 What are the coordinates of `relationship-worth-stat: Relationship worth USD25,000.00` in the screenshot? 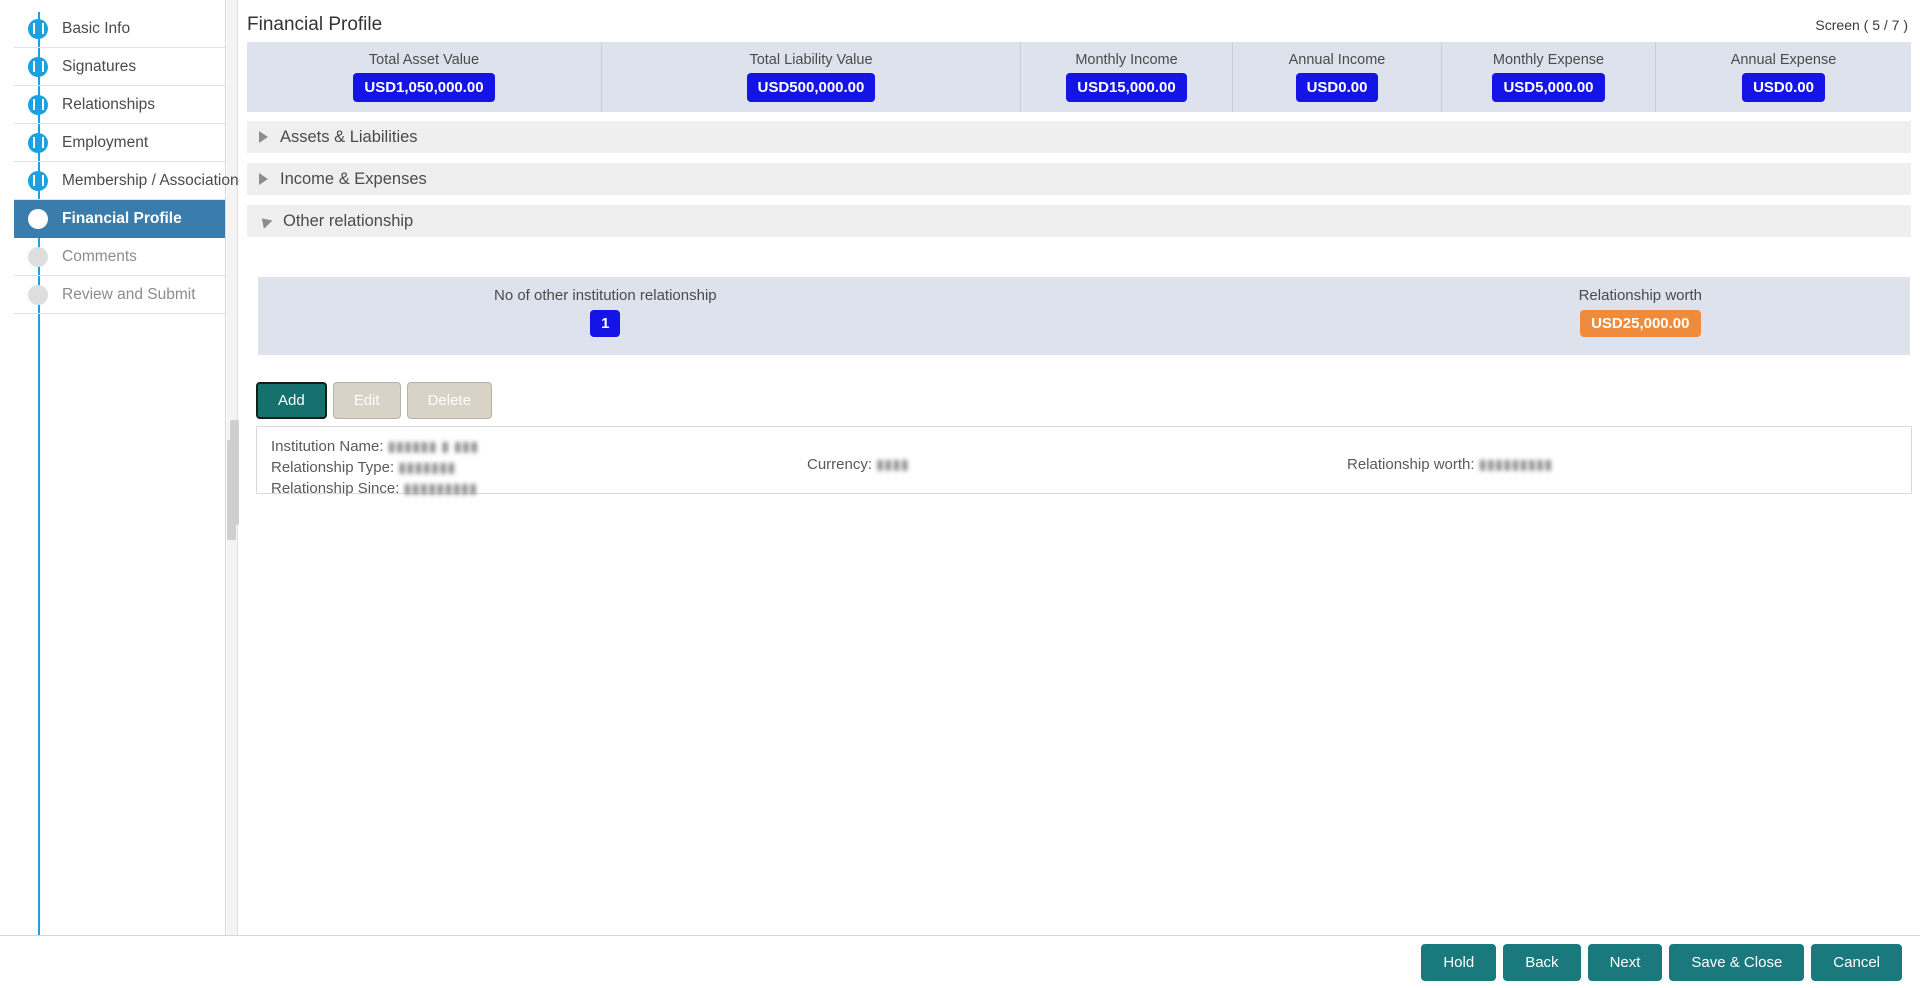 It's located at (1640, 312).